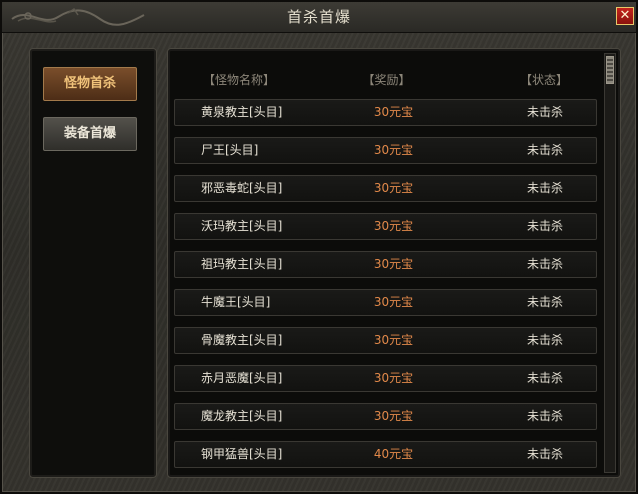  What do you see at coordinates (625, 16) in the screenshot?
I see `close-button: ✕` at bounding box center [625, 16].